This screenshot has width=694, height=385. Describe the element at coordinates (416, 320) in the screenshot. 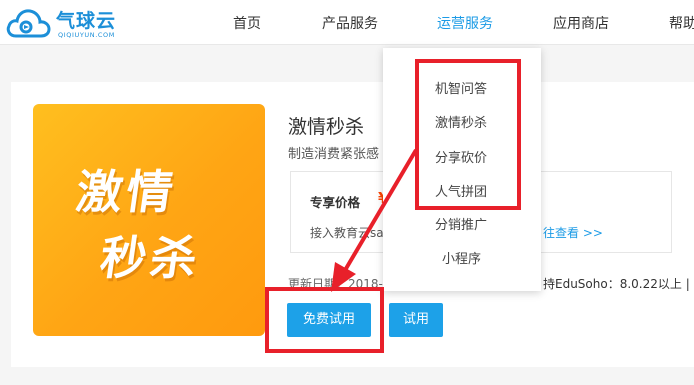

I see `trial-button: 试用` at that location.